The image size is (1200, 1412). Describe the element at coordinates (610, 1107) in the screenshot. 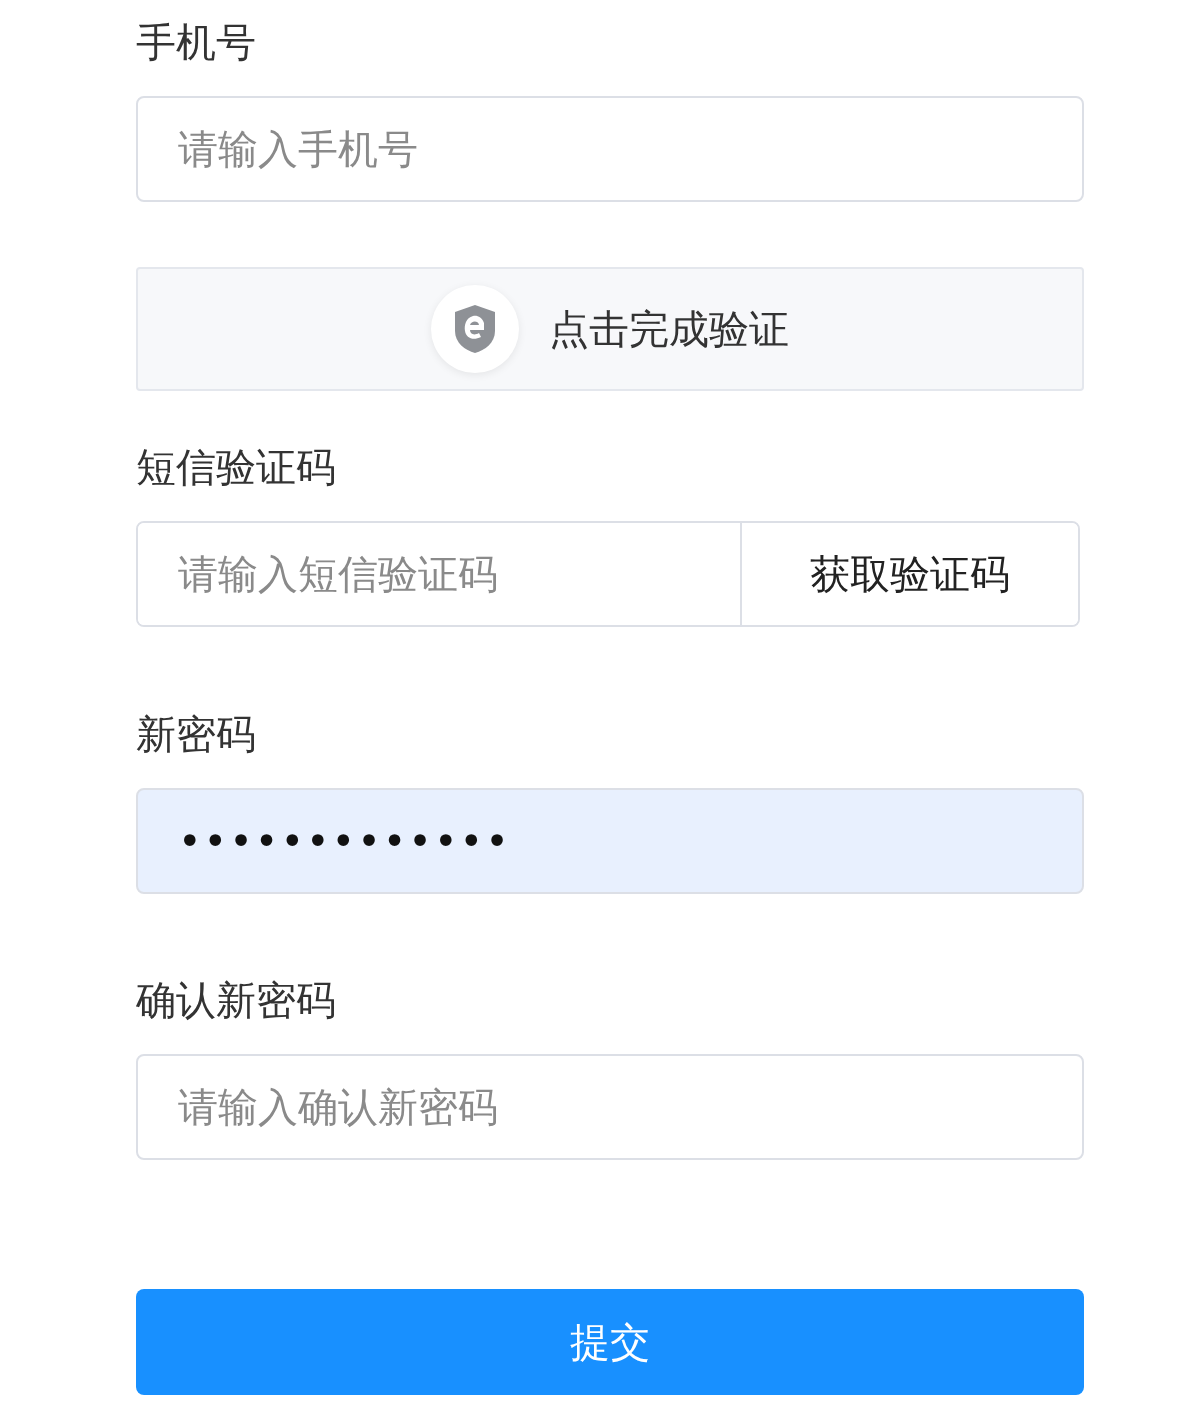

I see `input-field: 请输入确认新密码` at that location.